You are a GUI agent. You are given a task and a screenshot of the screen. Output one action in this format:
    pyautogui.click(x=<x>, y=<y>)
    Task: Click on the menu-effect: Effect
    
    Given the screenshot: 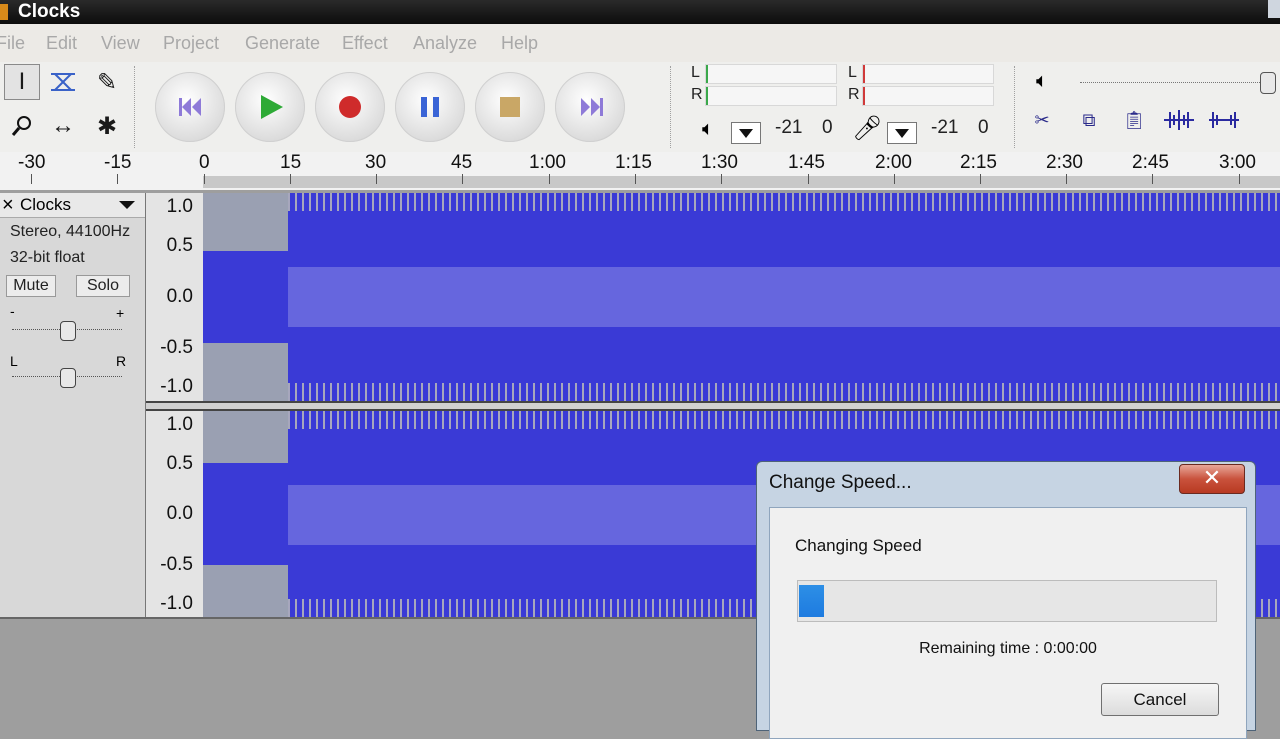 What is the action you would take?
    pyautogui.click(x=365, y=43)
    